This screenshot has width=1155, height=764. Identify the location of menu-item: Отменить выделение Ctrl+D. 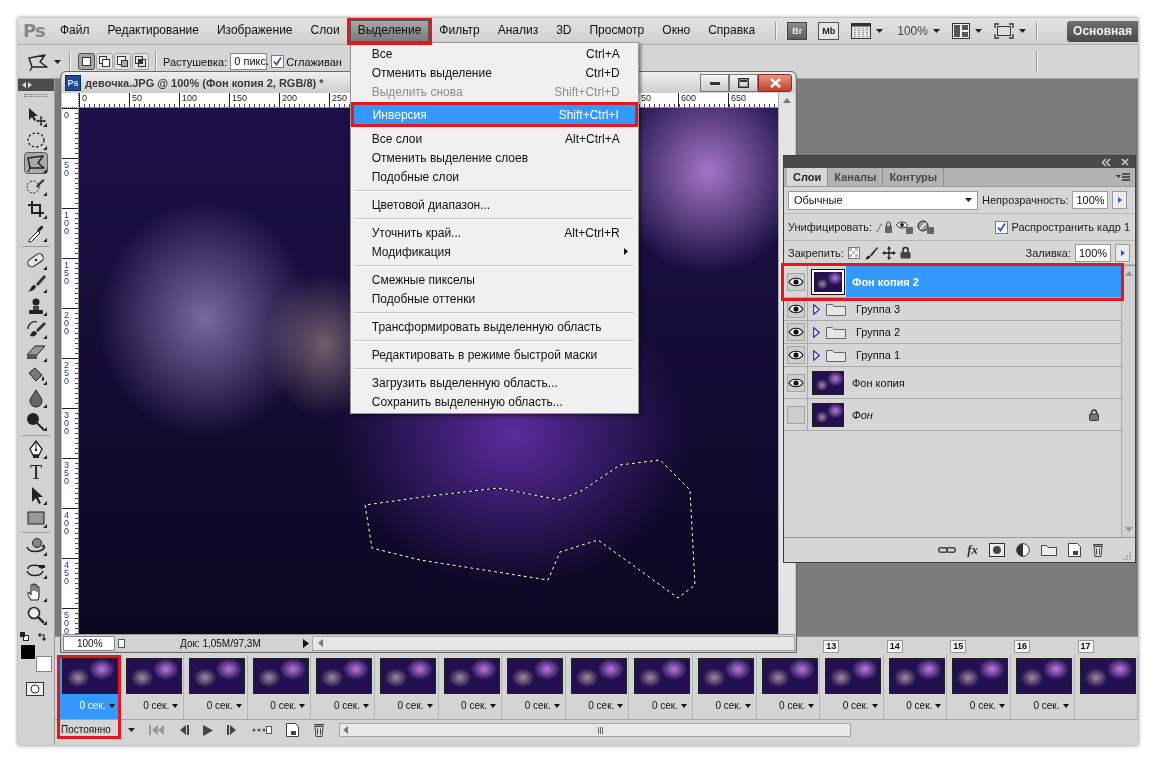
(494, 72).